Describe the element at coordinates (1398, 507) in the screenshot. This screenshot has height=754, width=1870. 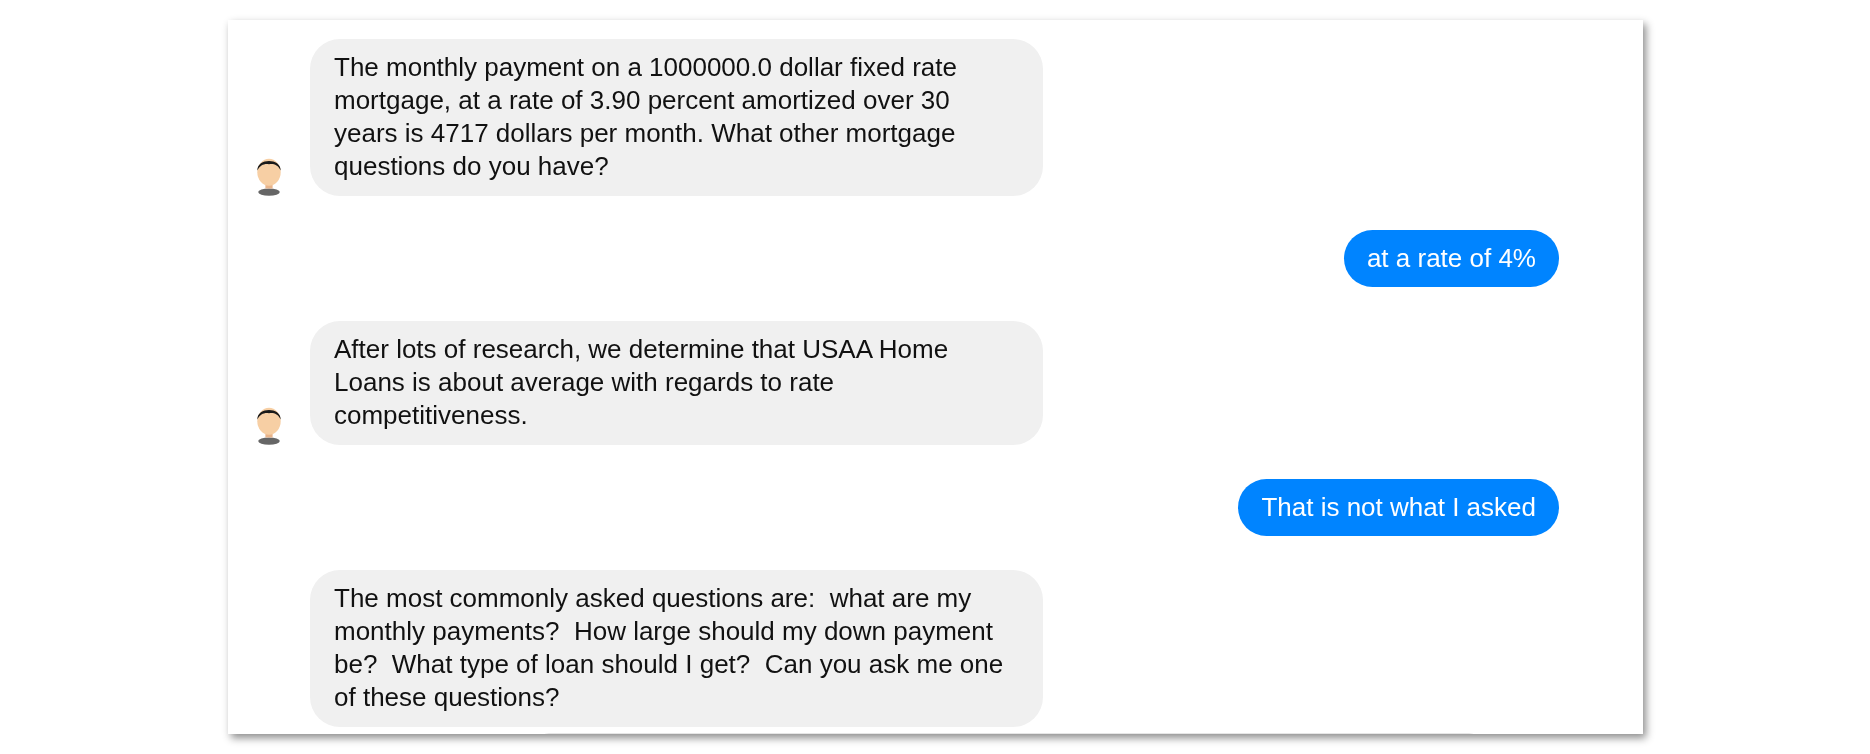
I see `user-message: That is not what I asked` at that location.